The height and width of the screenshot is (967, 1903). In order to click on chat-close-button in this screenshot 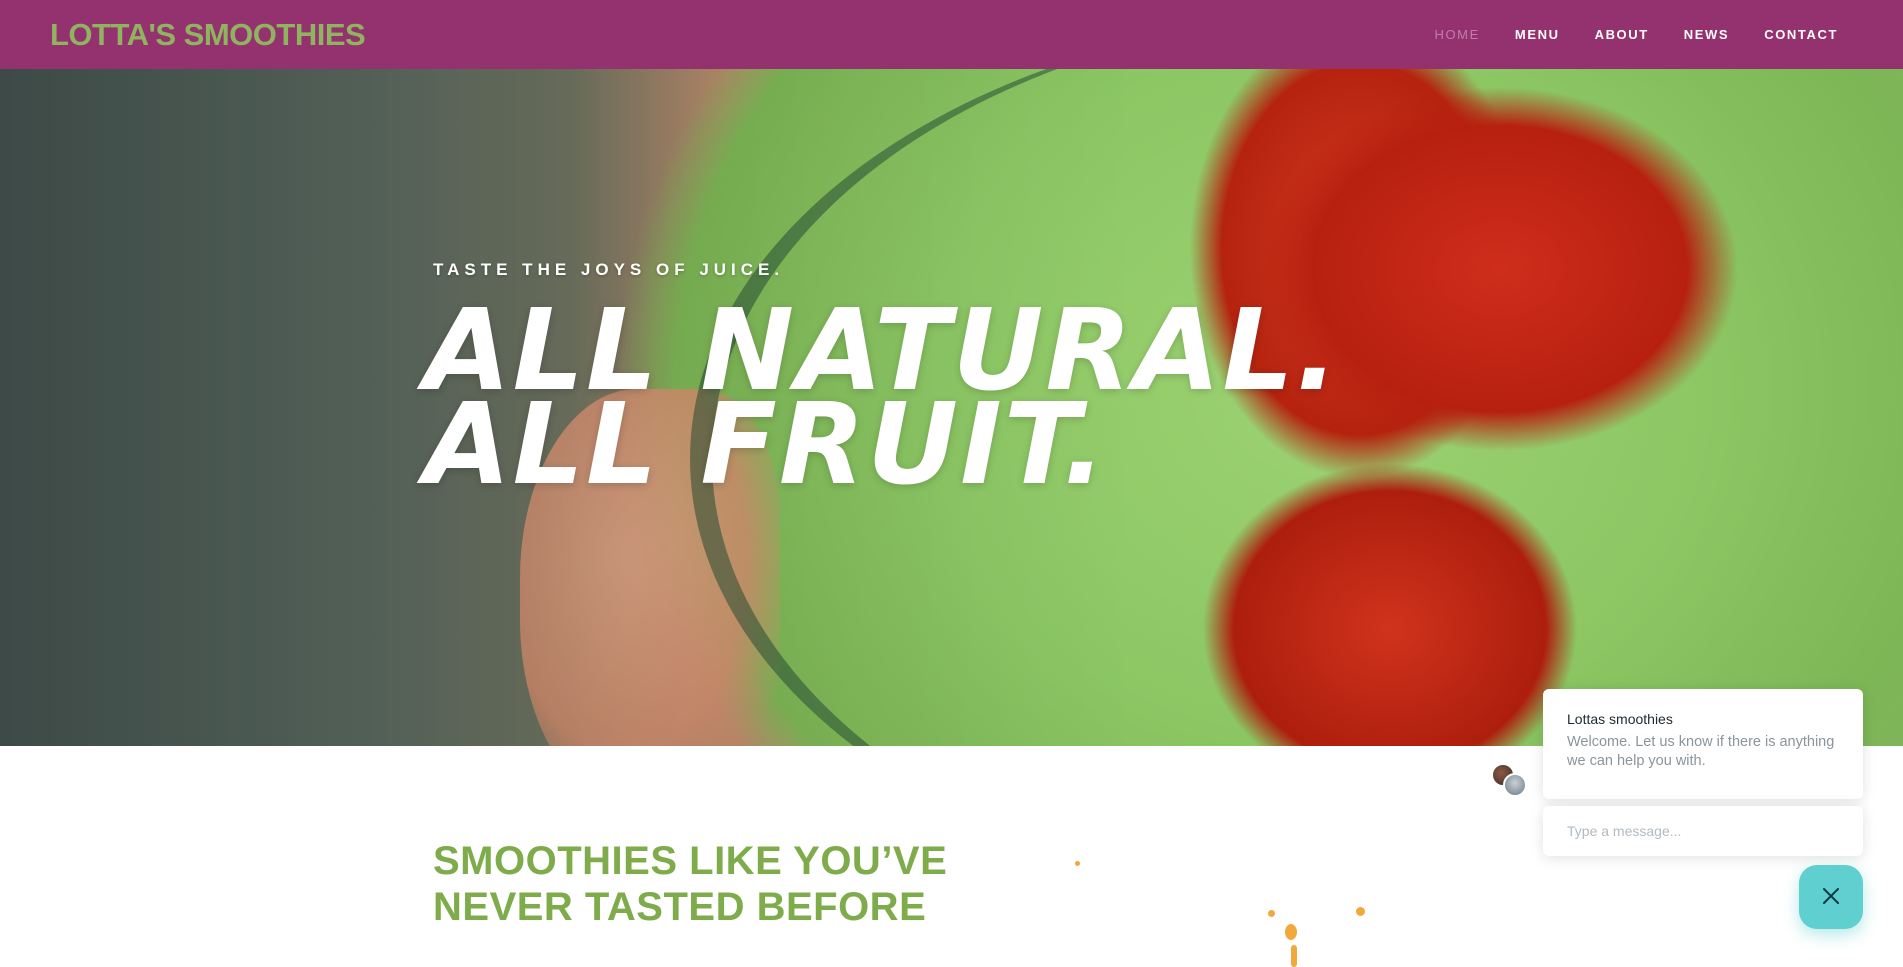, I will do `click(1831, 897)`.